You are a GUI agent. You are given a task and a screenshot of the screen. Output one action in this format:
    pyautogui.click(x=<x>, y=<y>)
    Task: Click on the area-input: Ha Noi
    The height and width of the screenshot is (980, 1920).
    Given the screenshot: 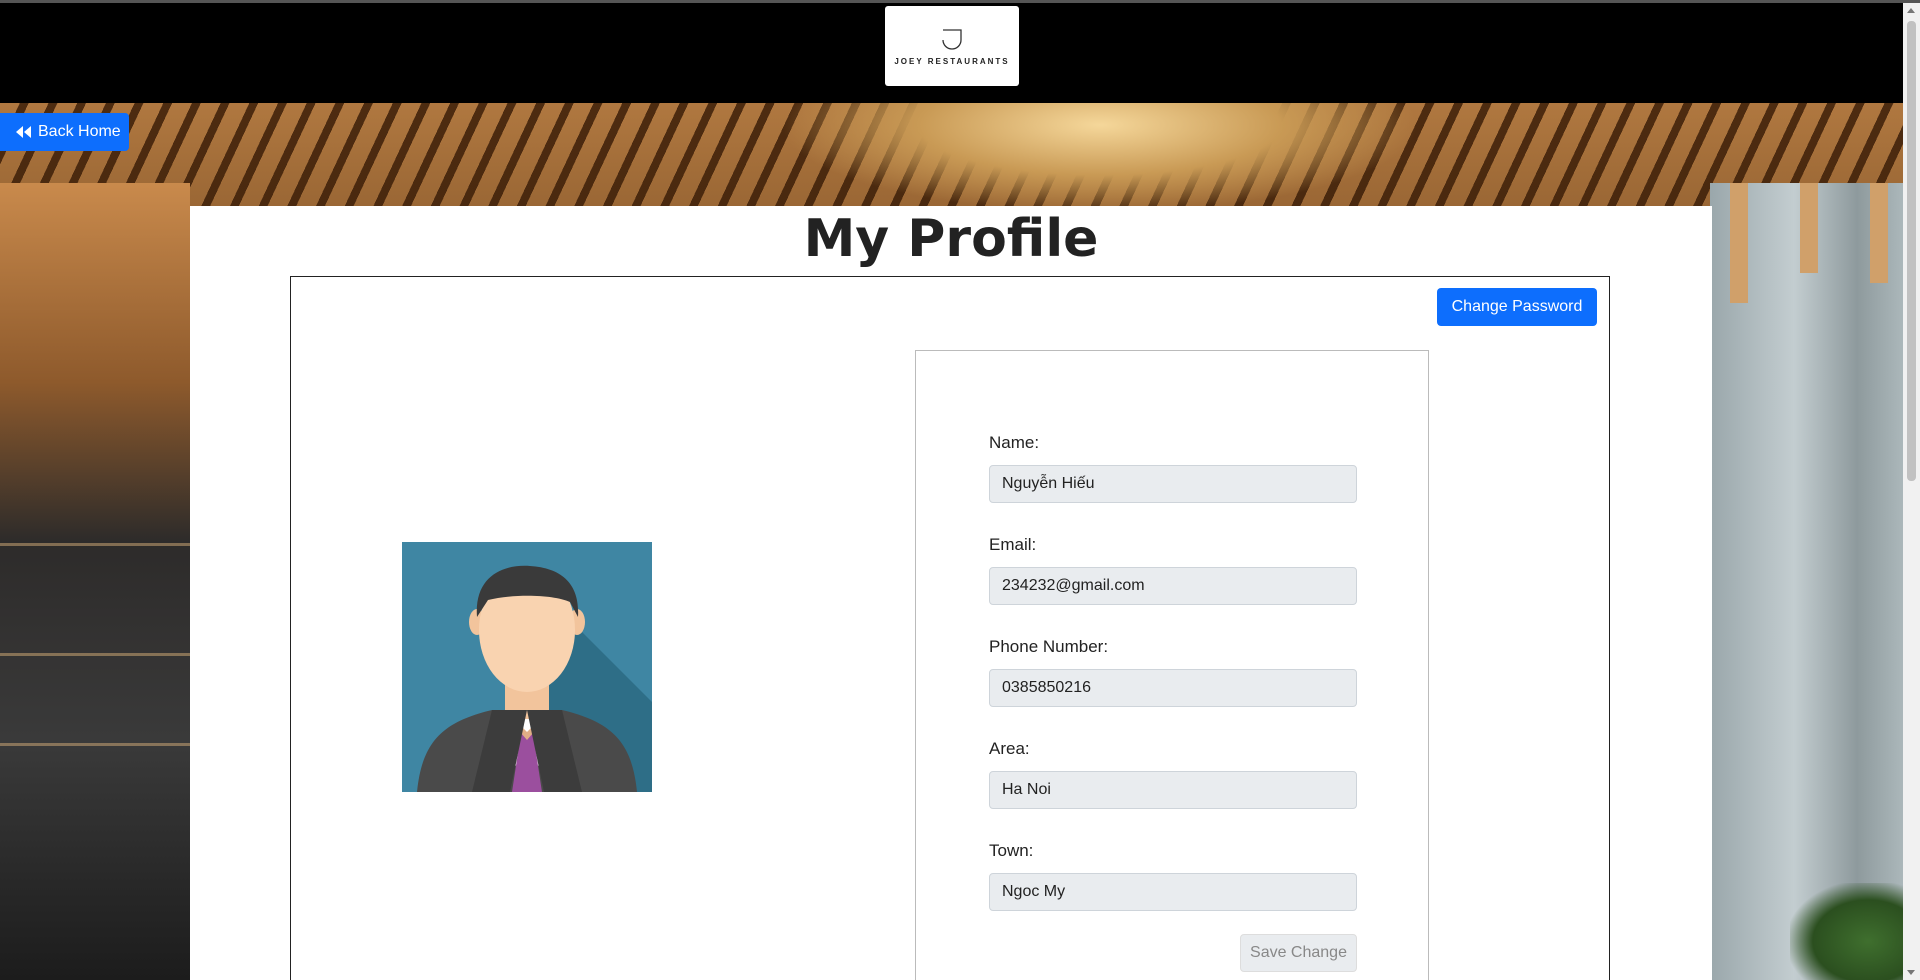 What is the action you would take?
    pyautogui.click(x=1173, y=790)
    